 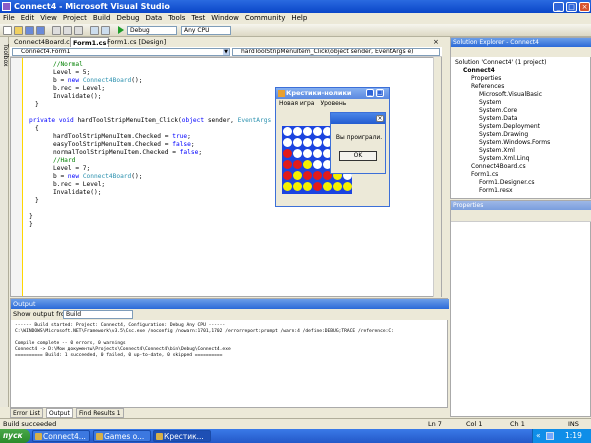 What do you see at coordinates (504, 159) in the screenshot?
I see `solution-tree-item: System.Xml.Linq` at bounding box center [504, 159].